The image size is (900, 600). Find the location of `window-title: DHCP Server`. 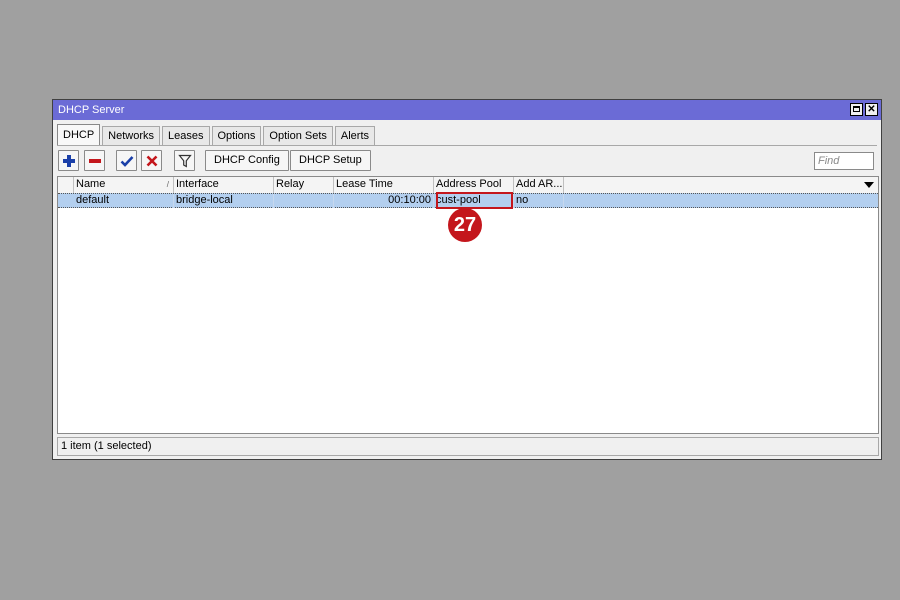

window-title: DHCP Server is located at coordinates (91, 110).